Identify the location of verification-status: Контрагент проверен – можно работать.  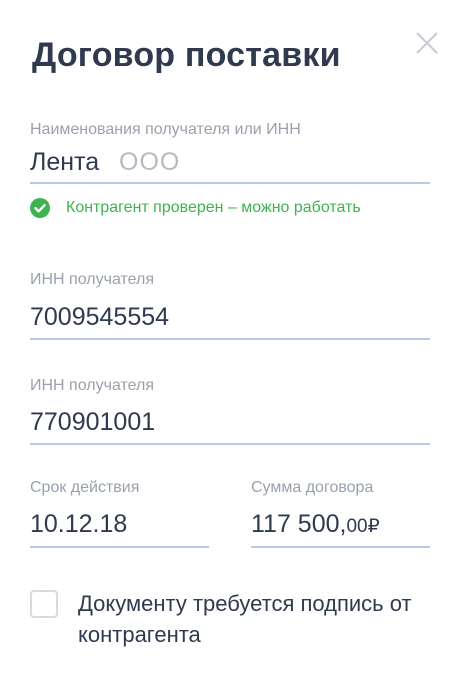
(195, 208).